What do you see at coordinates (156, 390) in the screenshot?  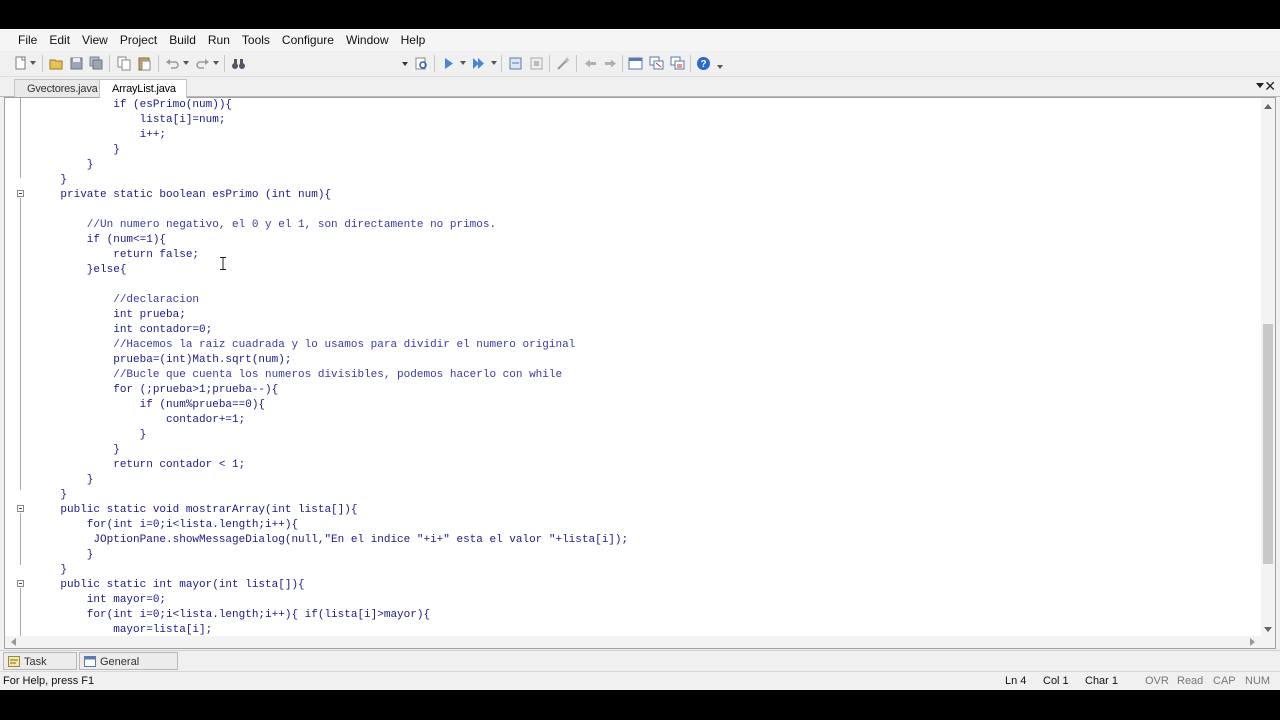 I see `code-line: for (;prueba>1;prueba--){` at bounding box center [156, 390].